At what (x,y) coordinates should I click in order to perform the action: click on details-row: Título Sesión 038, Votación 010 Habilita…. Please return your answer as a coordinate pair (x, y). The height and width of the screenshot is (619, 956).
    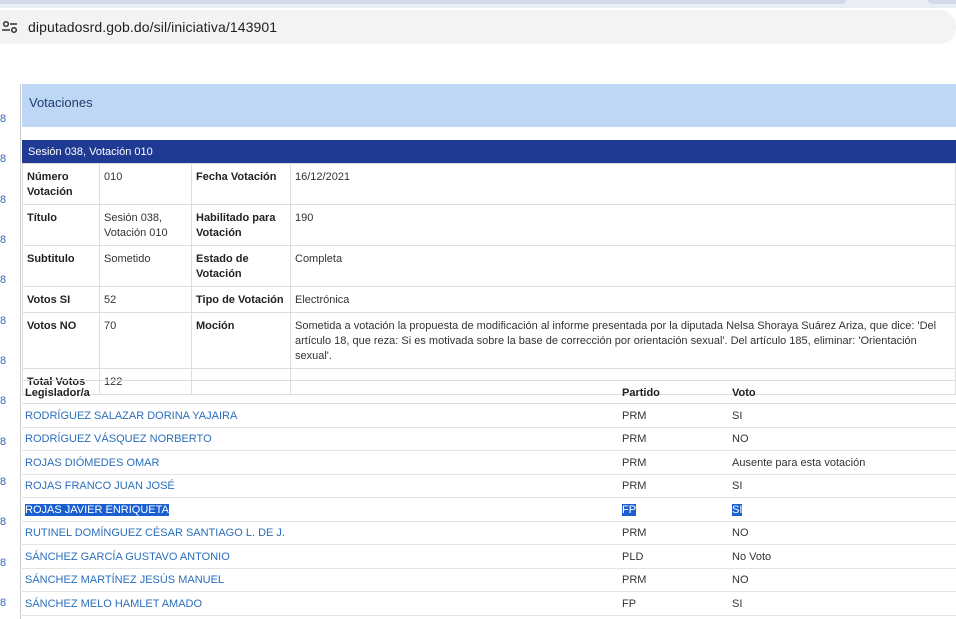
    Looking at the image, I should click on (489, 225).